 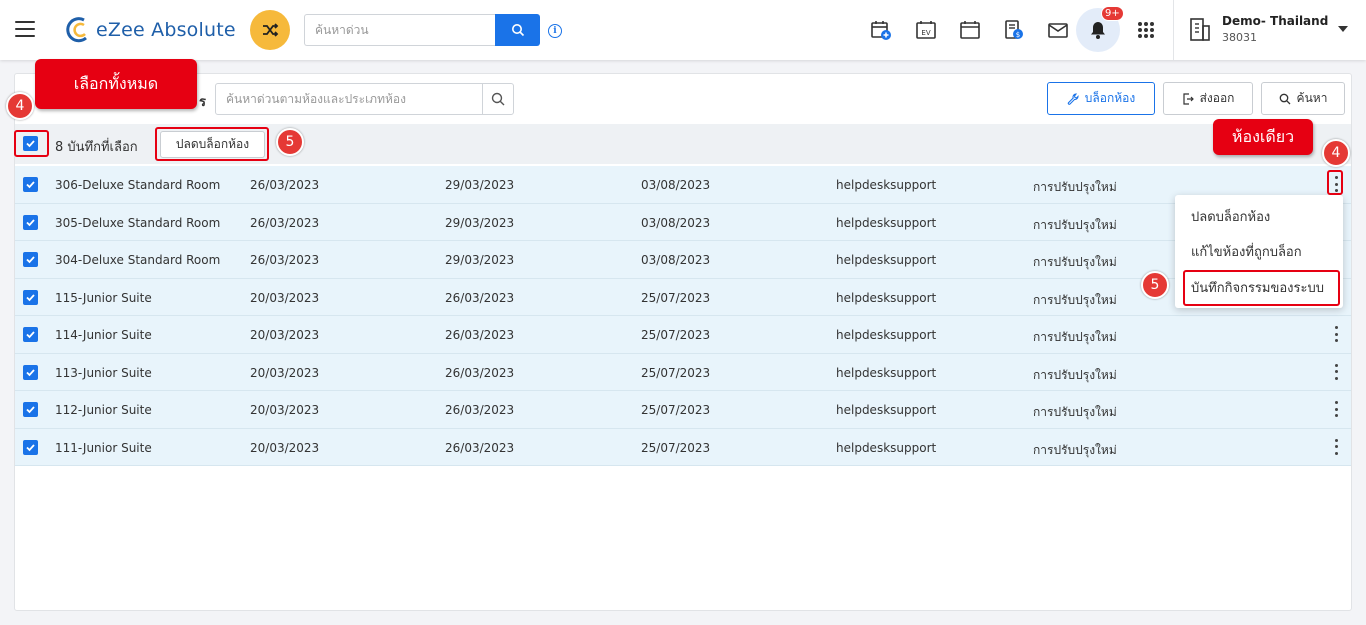 I want to click on highlight-bulk-unblock, so click(x=212, y=144).